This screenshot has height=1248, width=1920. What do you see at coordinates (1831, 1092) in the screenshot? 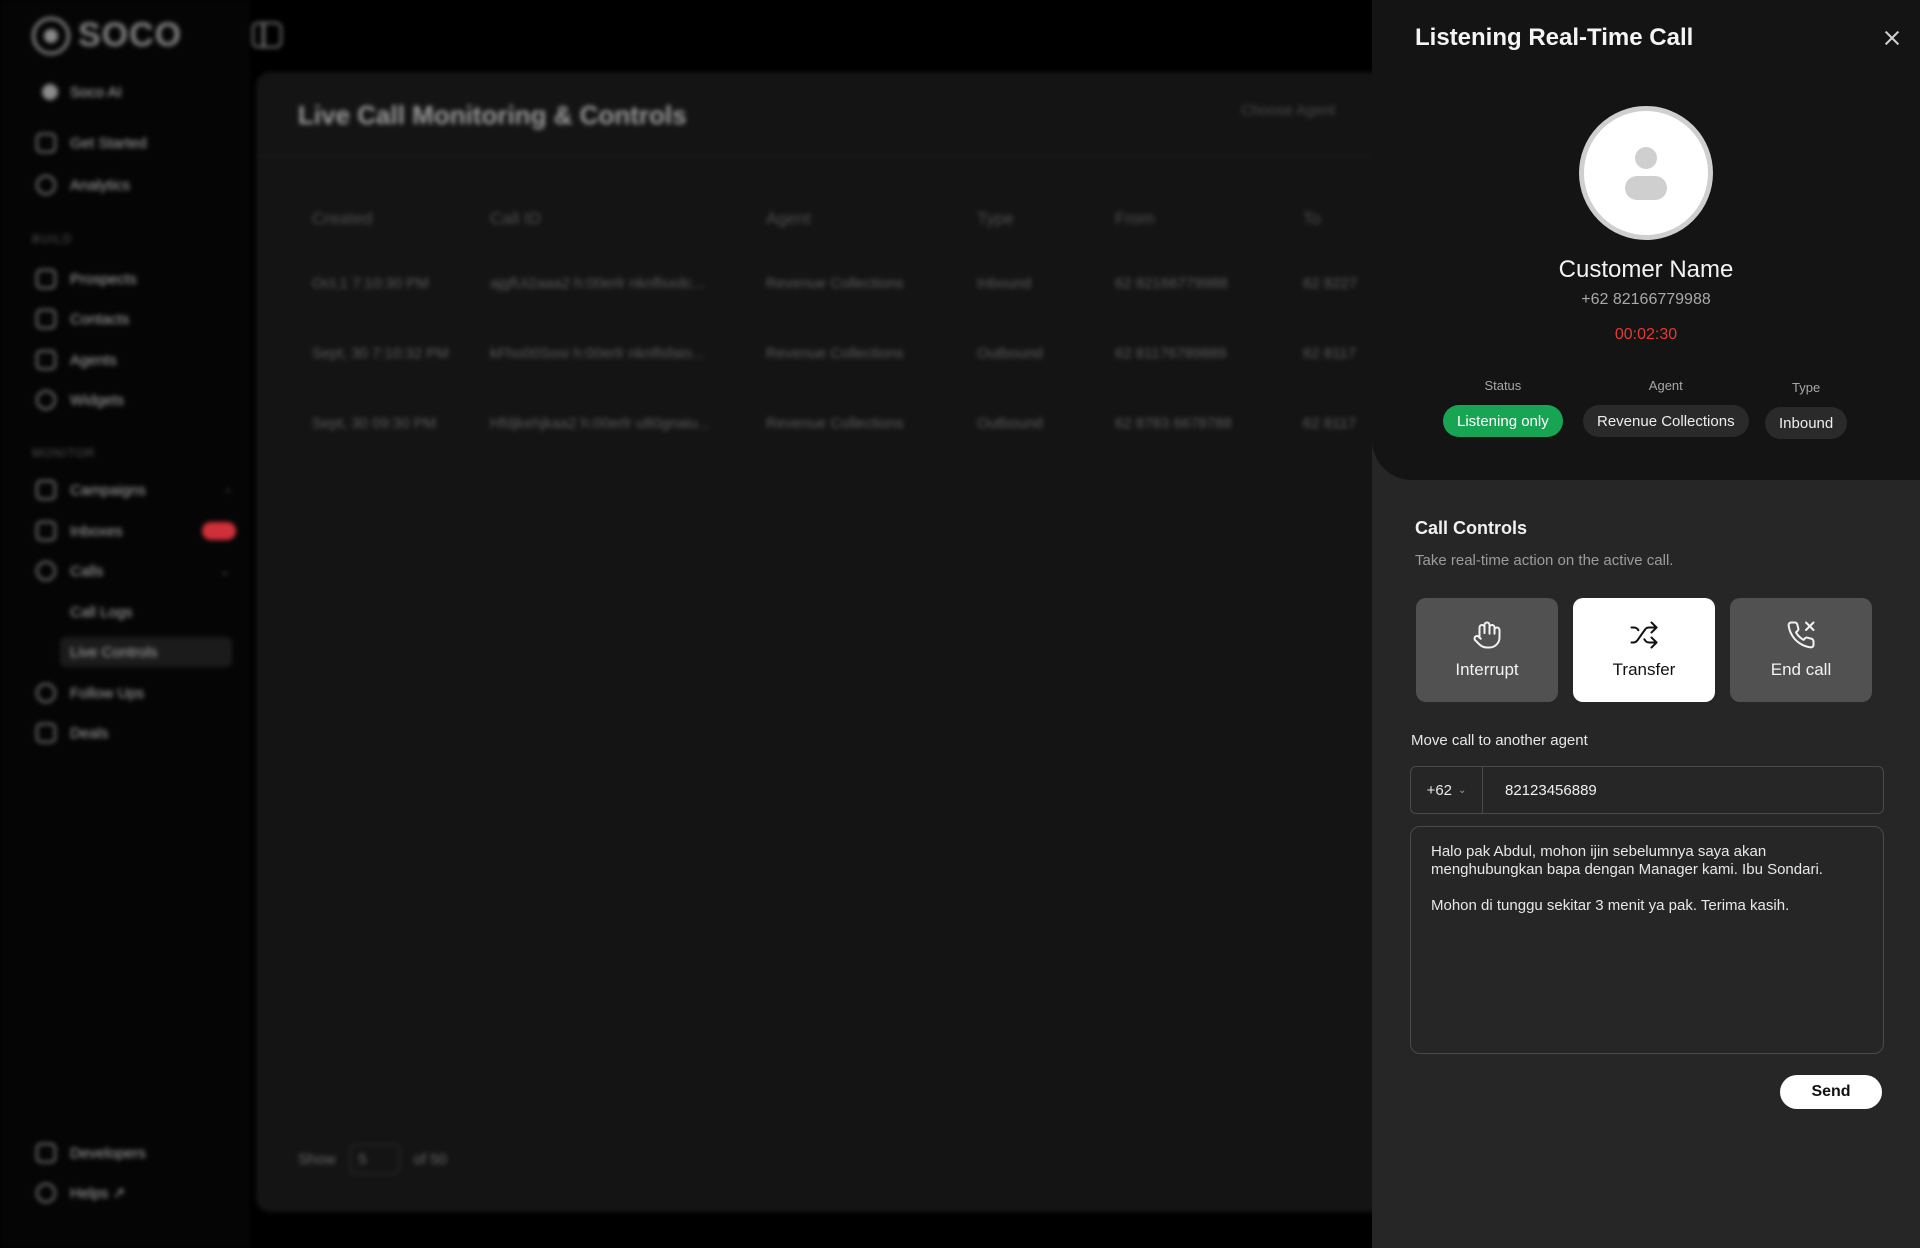
I see `send-button: Send` at bounding box center [1831, 1092].